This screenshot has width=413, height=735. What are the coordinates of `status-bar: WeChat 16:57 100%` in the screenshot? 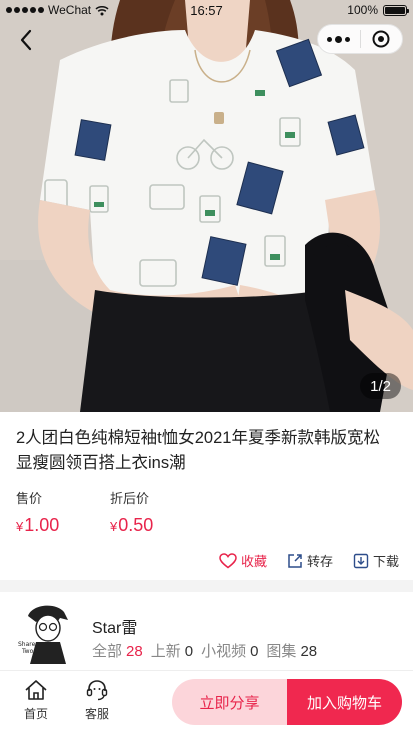 It's located at (206, 10).